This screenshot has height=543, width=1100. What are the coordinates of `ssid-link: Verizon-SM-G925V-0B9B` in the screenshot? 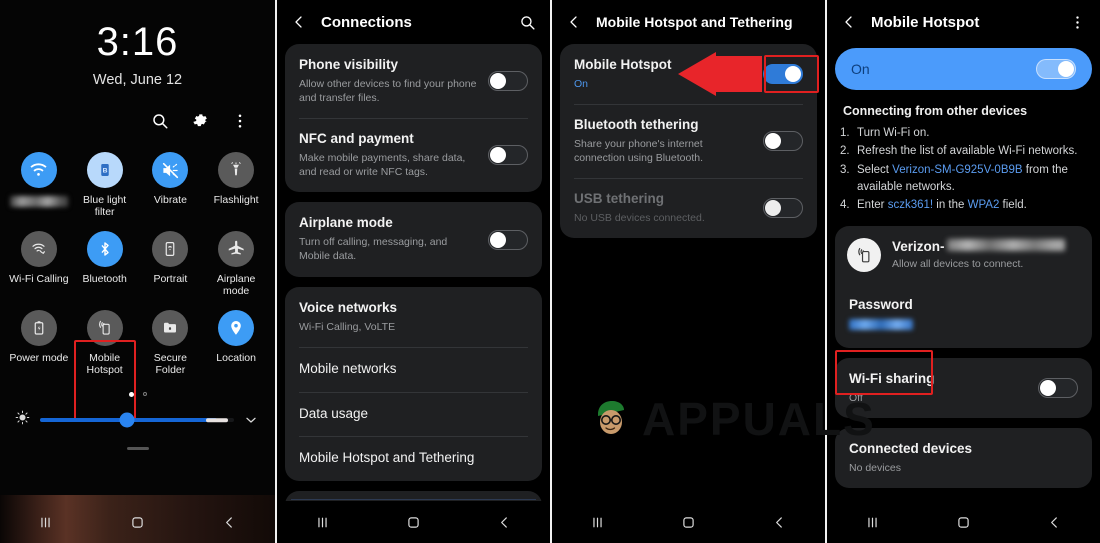 It's located at (957, 170).